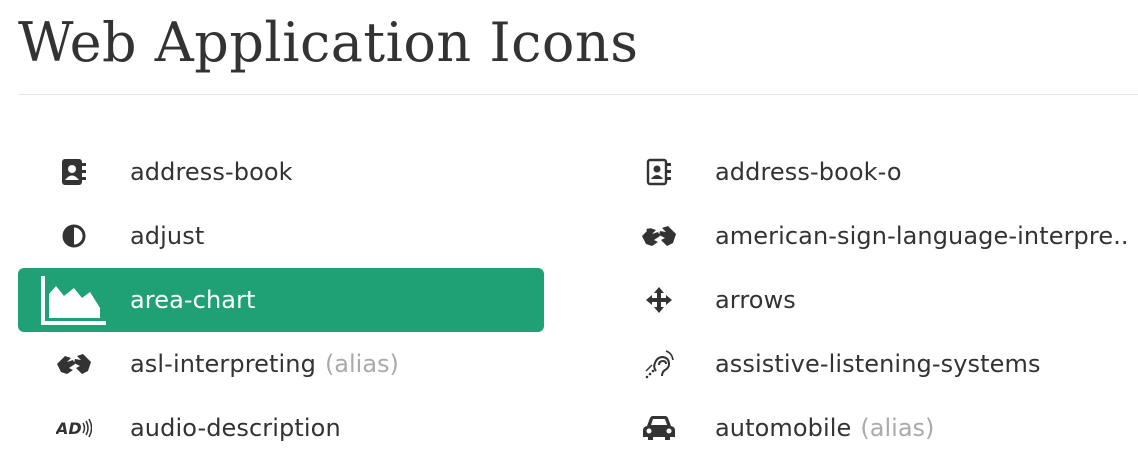  Describe the element at coordinates (328, 42) in the screenshot. I see `page-title: Web Application Icons` at that location.